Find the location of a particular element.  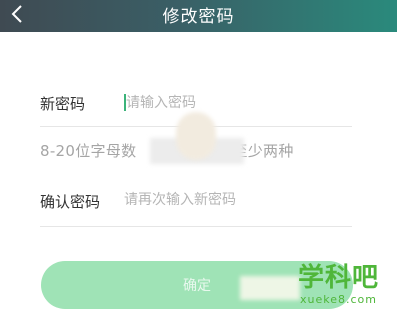

page-title: 修改密码 is located at coordinates (198, 16).